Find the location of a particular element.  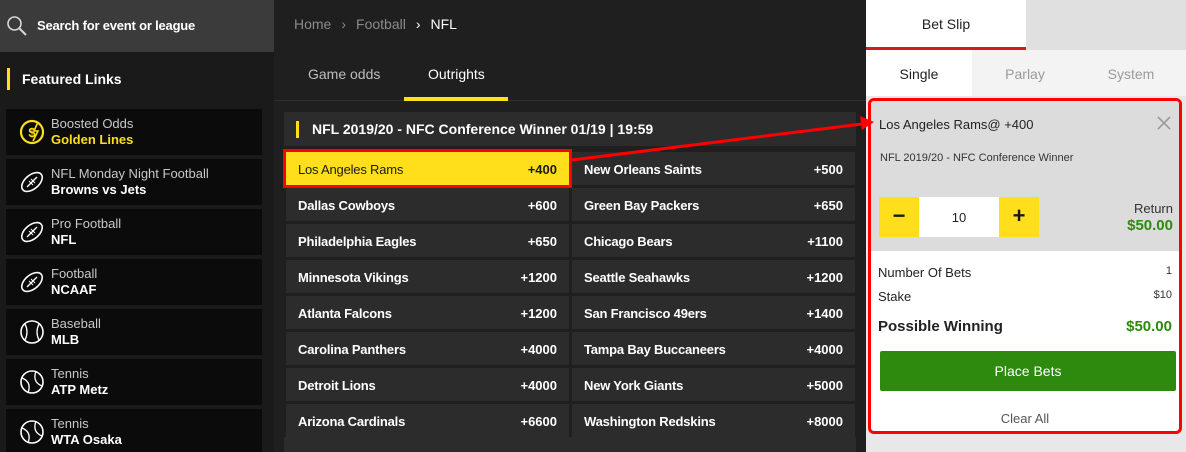

tab-single-label: Single is located at coordinates (919, 74).